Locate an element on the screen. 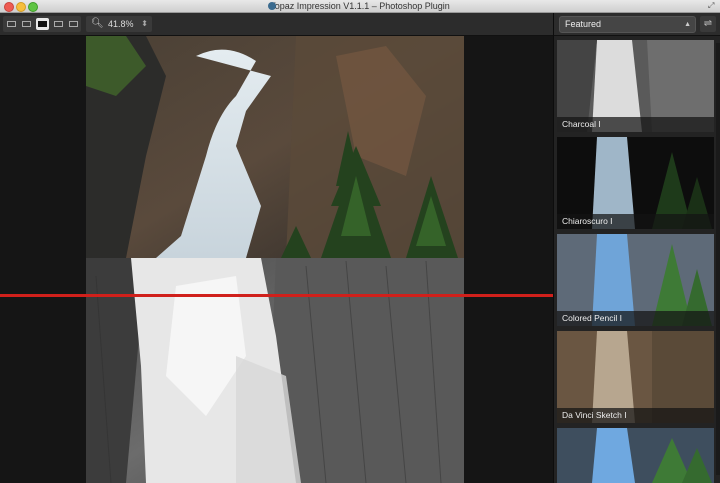 Image resolution: width=720 pixels, height=483 pixels. preset-thumbnail-partial is located at coordinates (635, 455).